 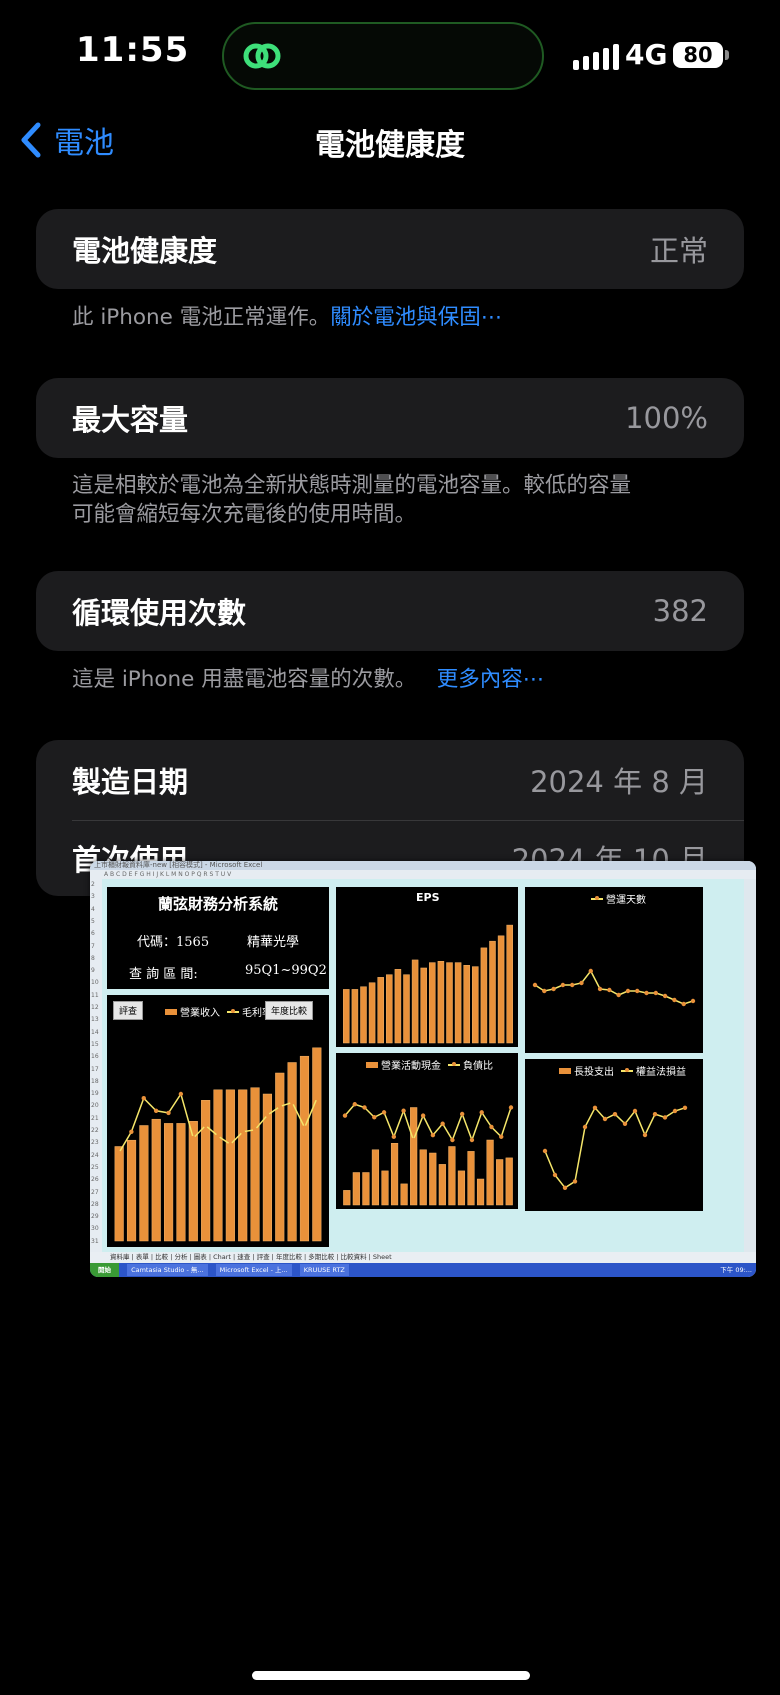 I want to click on link-icon, so click(x=262, y=56).